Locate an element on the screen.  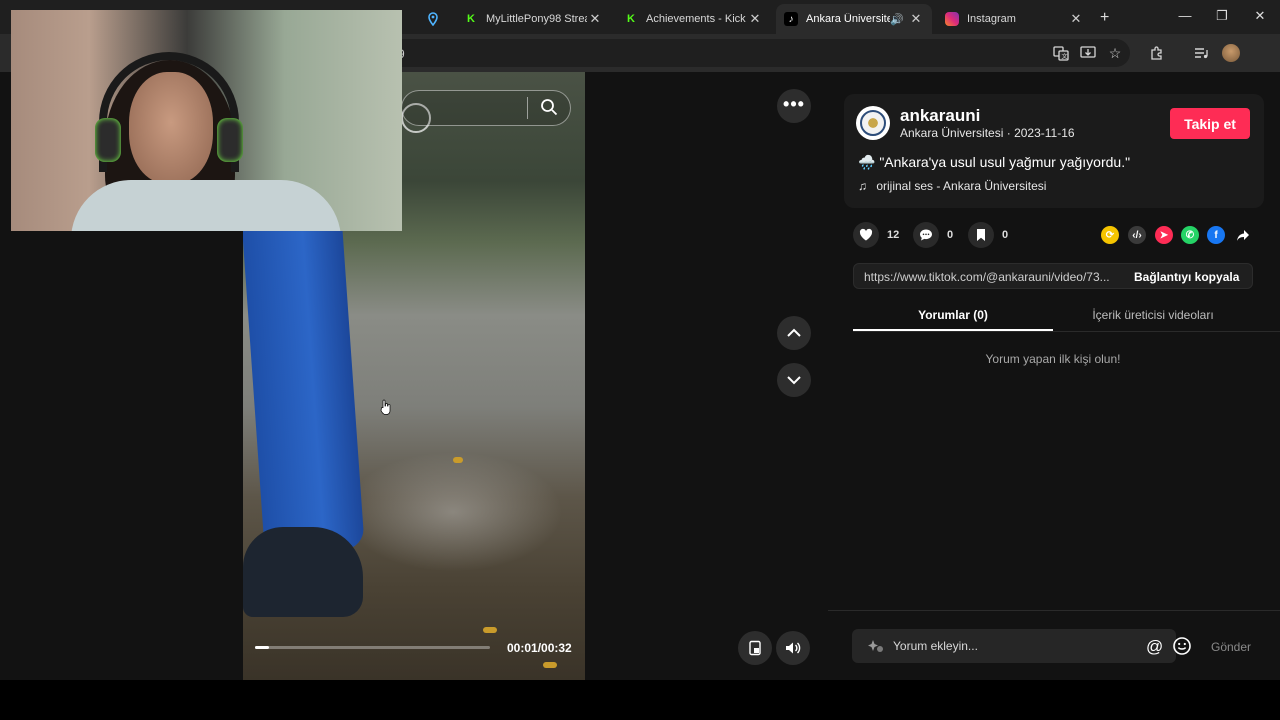
tab-achievements: K Achievements - Kick Dr ✕ is located at coordinates (693, 19).